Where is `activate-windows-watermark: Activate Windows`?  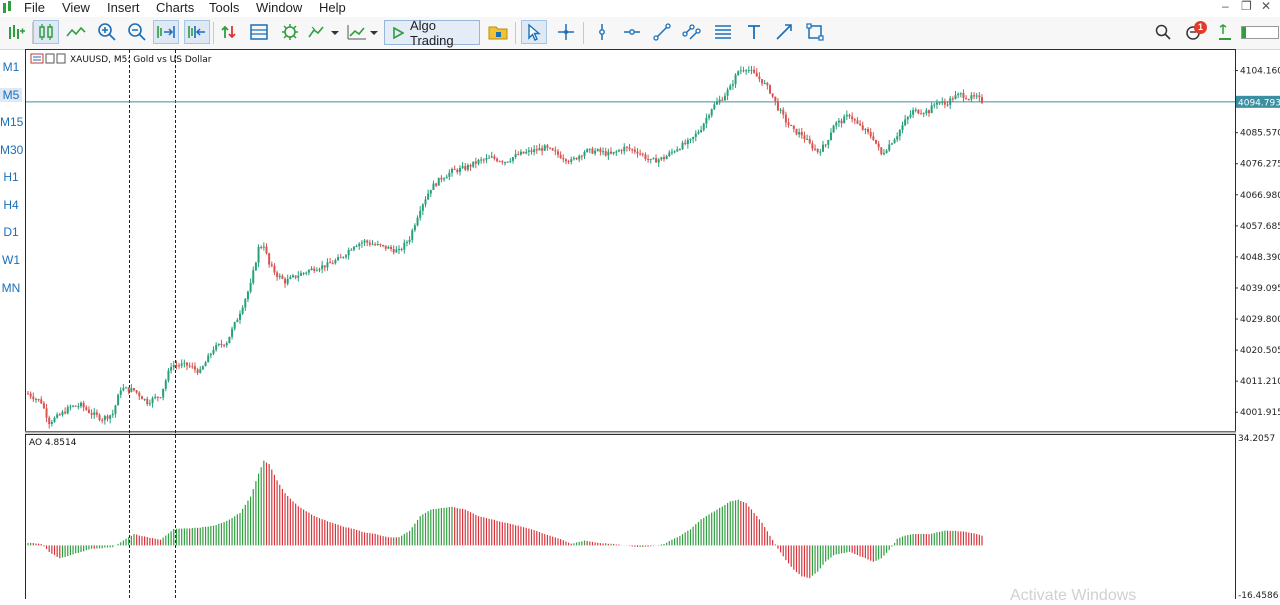 activate-windows-watermark: Activate Windows is located at coordinates (1073, 595).